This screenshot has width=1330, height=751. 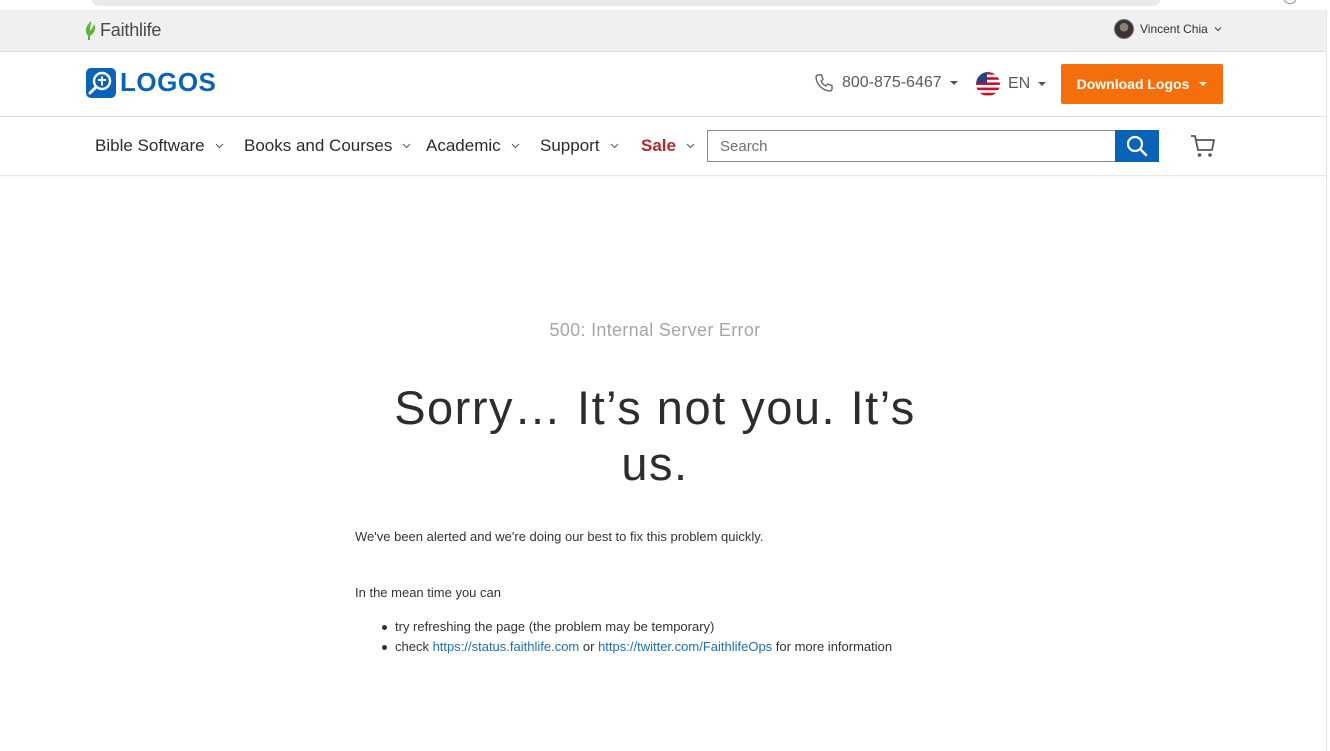 I want to click on status-link: https://status.faithlife.com, so click(x=506, y=646).